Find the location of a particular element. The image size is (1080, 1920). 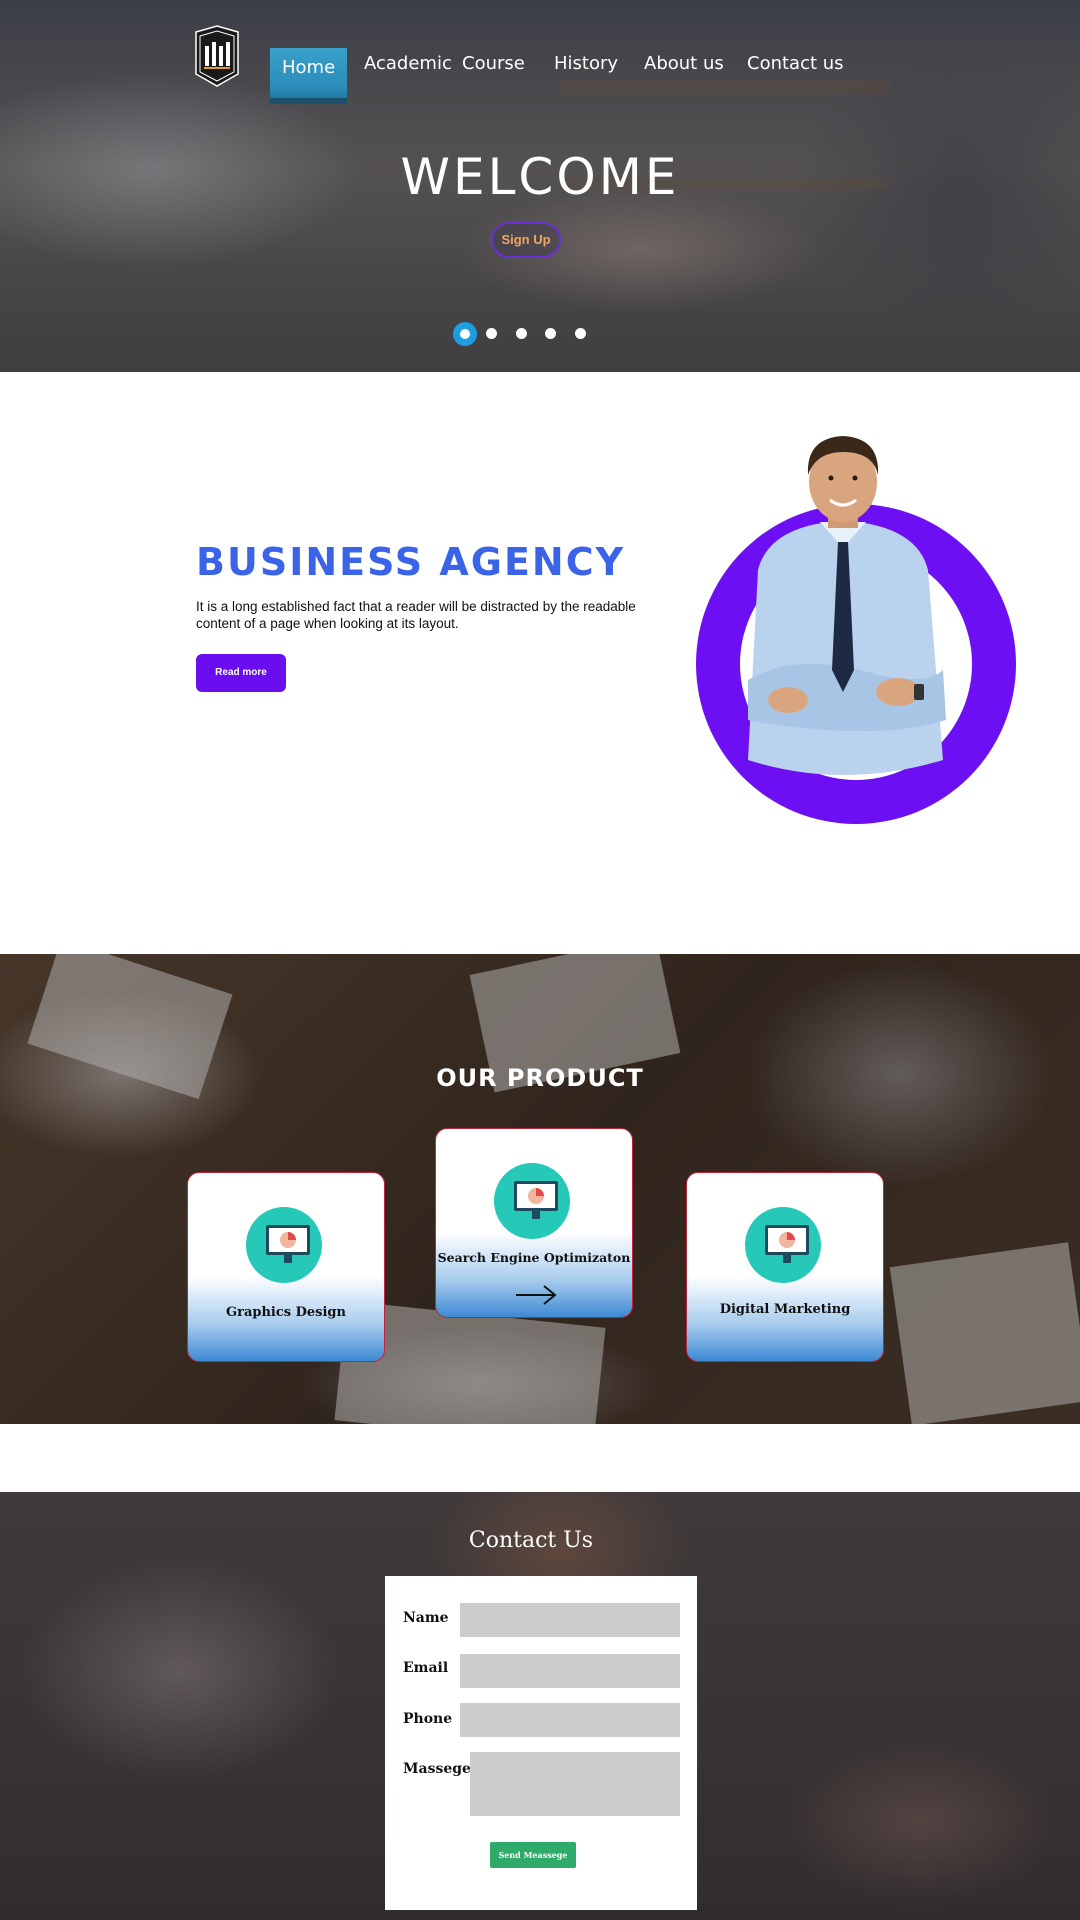

message-field is located at coordinates (575, 1784).